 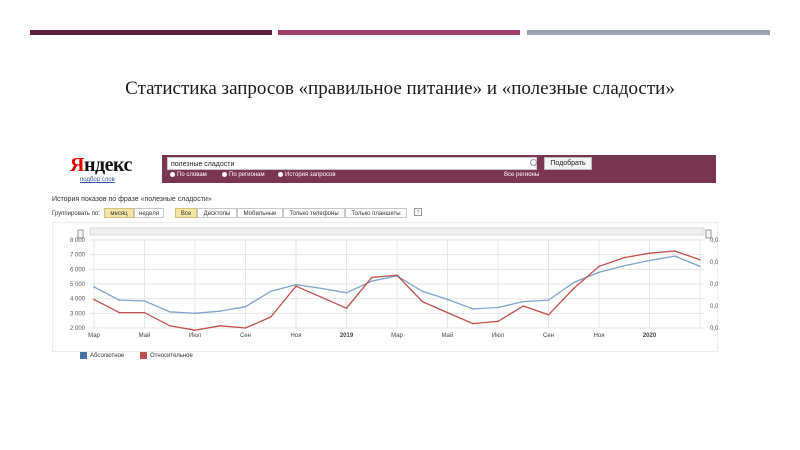 What do you see at coordinates (698, 169) in the screenshot?
I see `search-frame-arrow` at bounding box center [698, 169].